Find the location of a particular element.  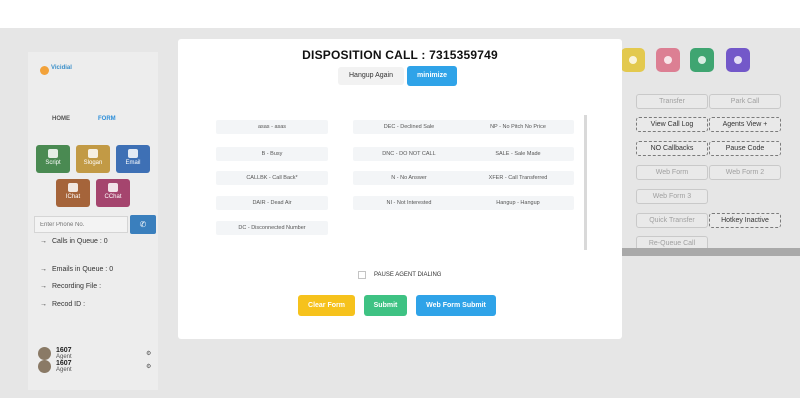

modal-title: DISPOSITION CALL : 7315359749 is located at coordinates (400, 55).